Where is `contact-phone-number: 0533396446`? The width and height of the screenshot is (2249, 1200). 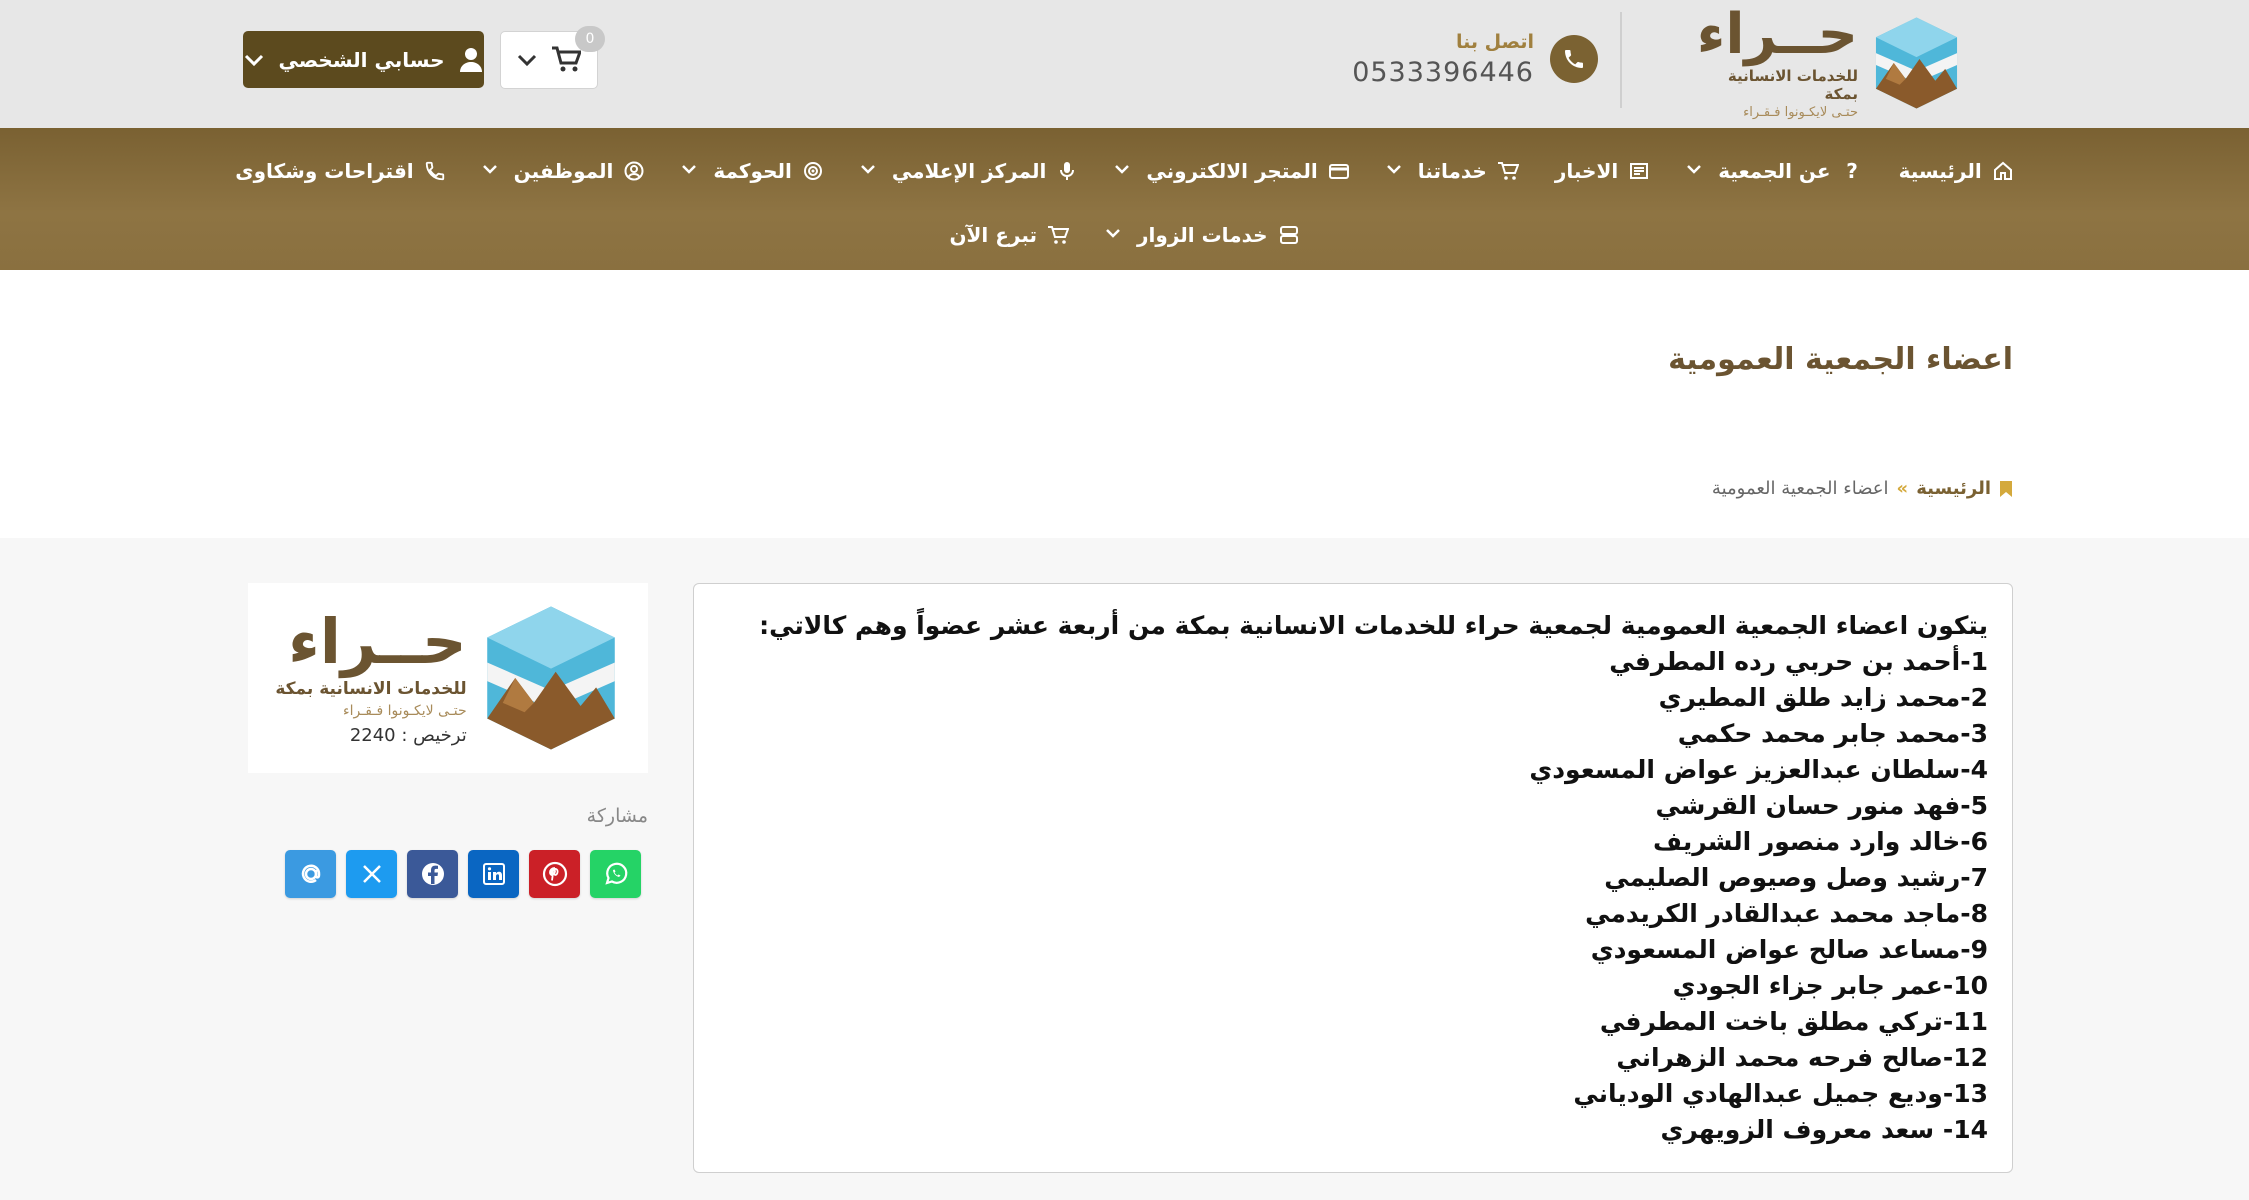
contact-phone-number: 0533396446 is located at coordinates (1443, 72).